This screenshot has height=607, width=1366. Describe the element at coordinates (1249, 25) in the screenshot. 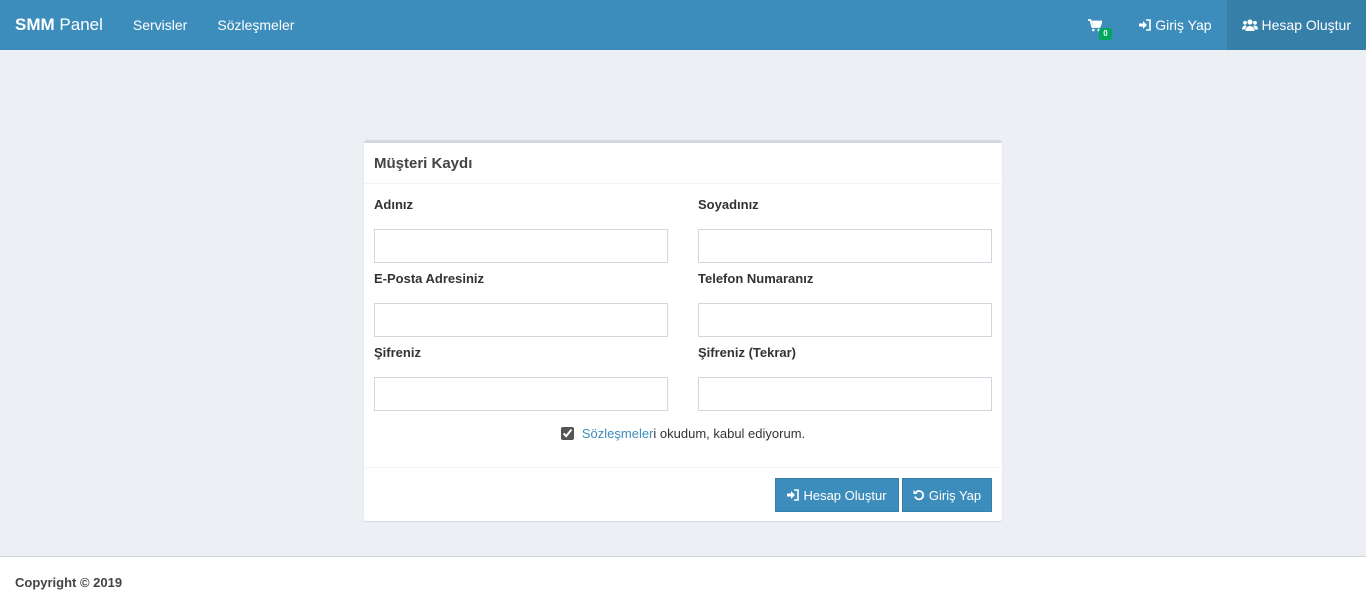

I see `users-icon` at that location.